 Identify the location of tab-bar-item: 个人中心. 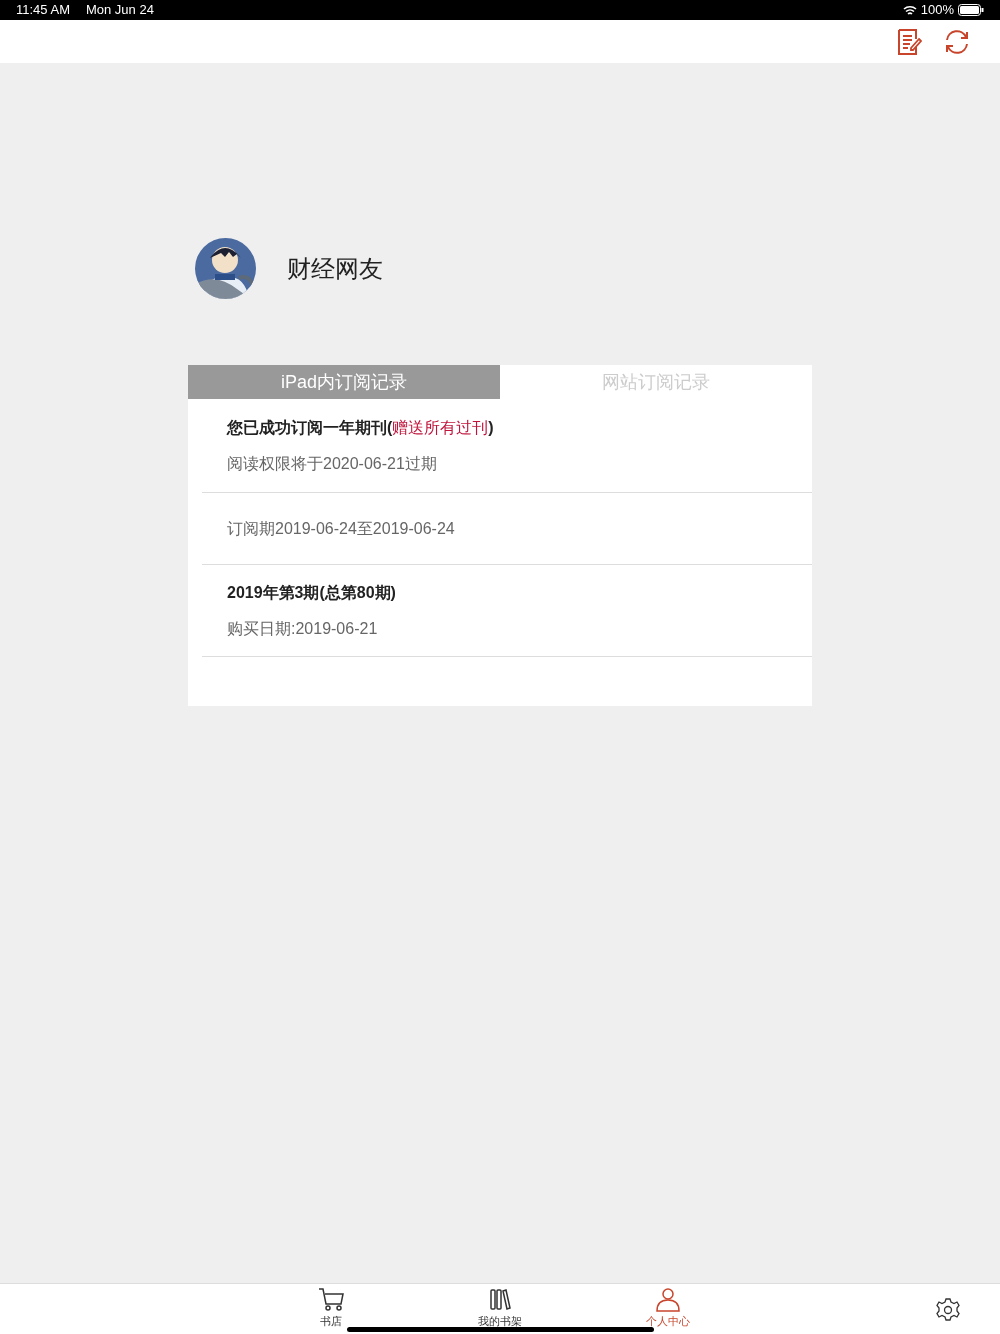
(668, 1307).